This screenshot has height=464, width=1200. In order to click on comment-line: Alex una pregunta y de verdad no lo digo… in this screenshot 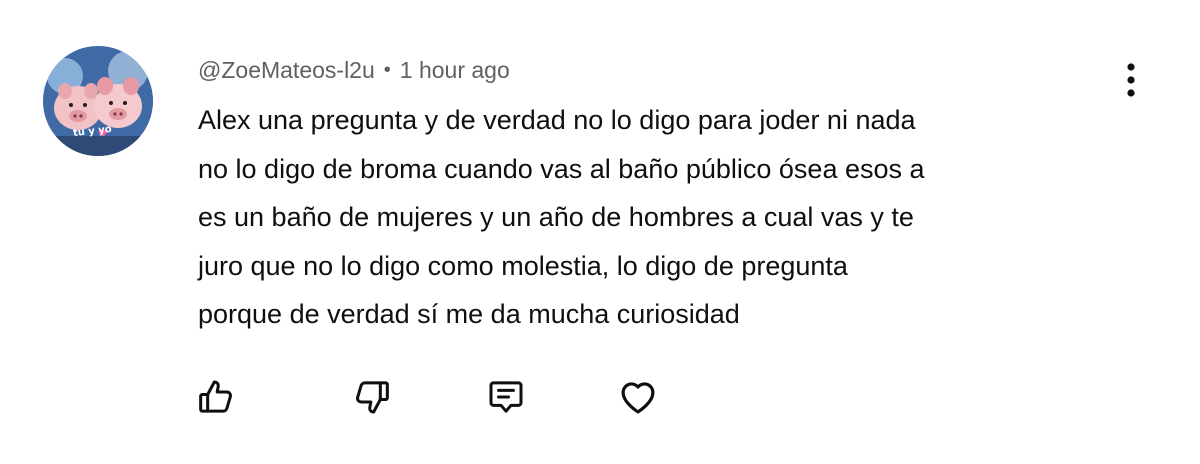, I will do `click(557, 120)`.